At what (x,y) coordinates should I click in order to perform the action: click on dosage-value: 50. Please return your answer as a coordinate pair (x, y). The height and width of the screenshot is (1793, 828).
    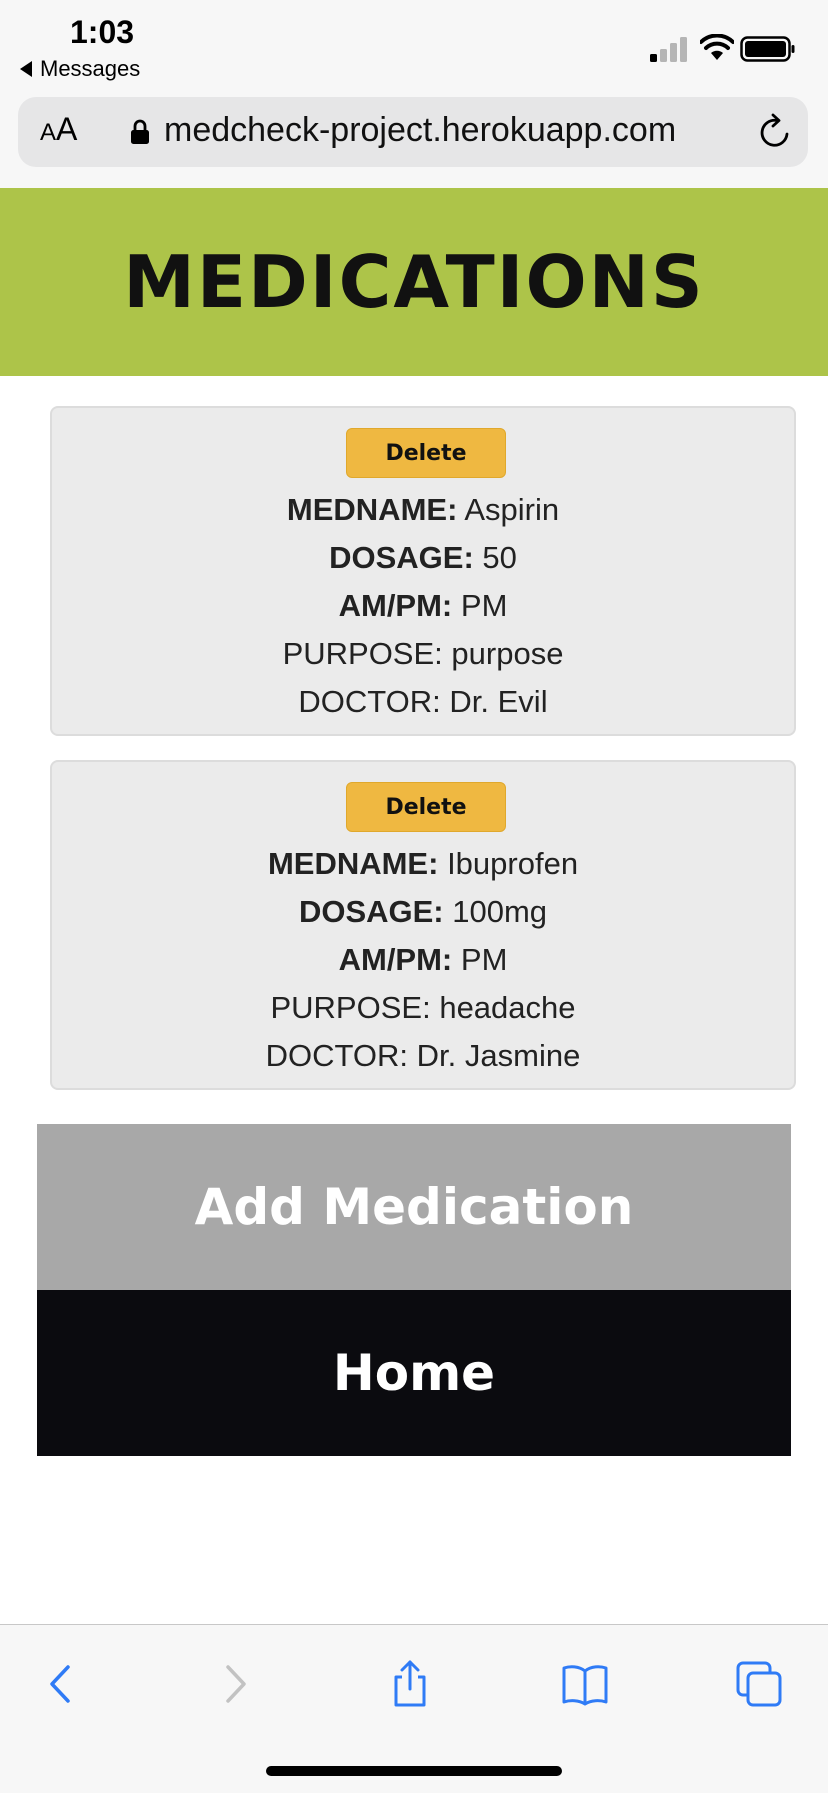
    Looking at the image, I should click on (499, 557).